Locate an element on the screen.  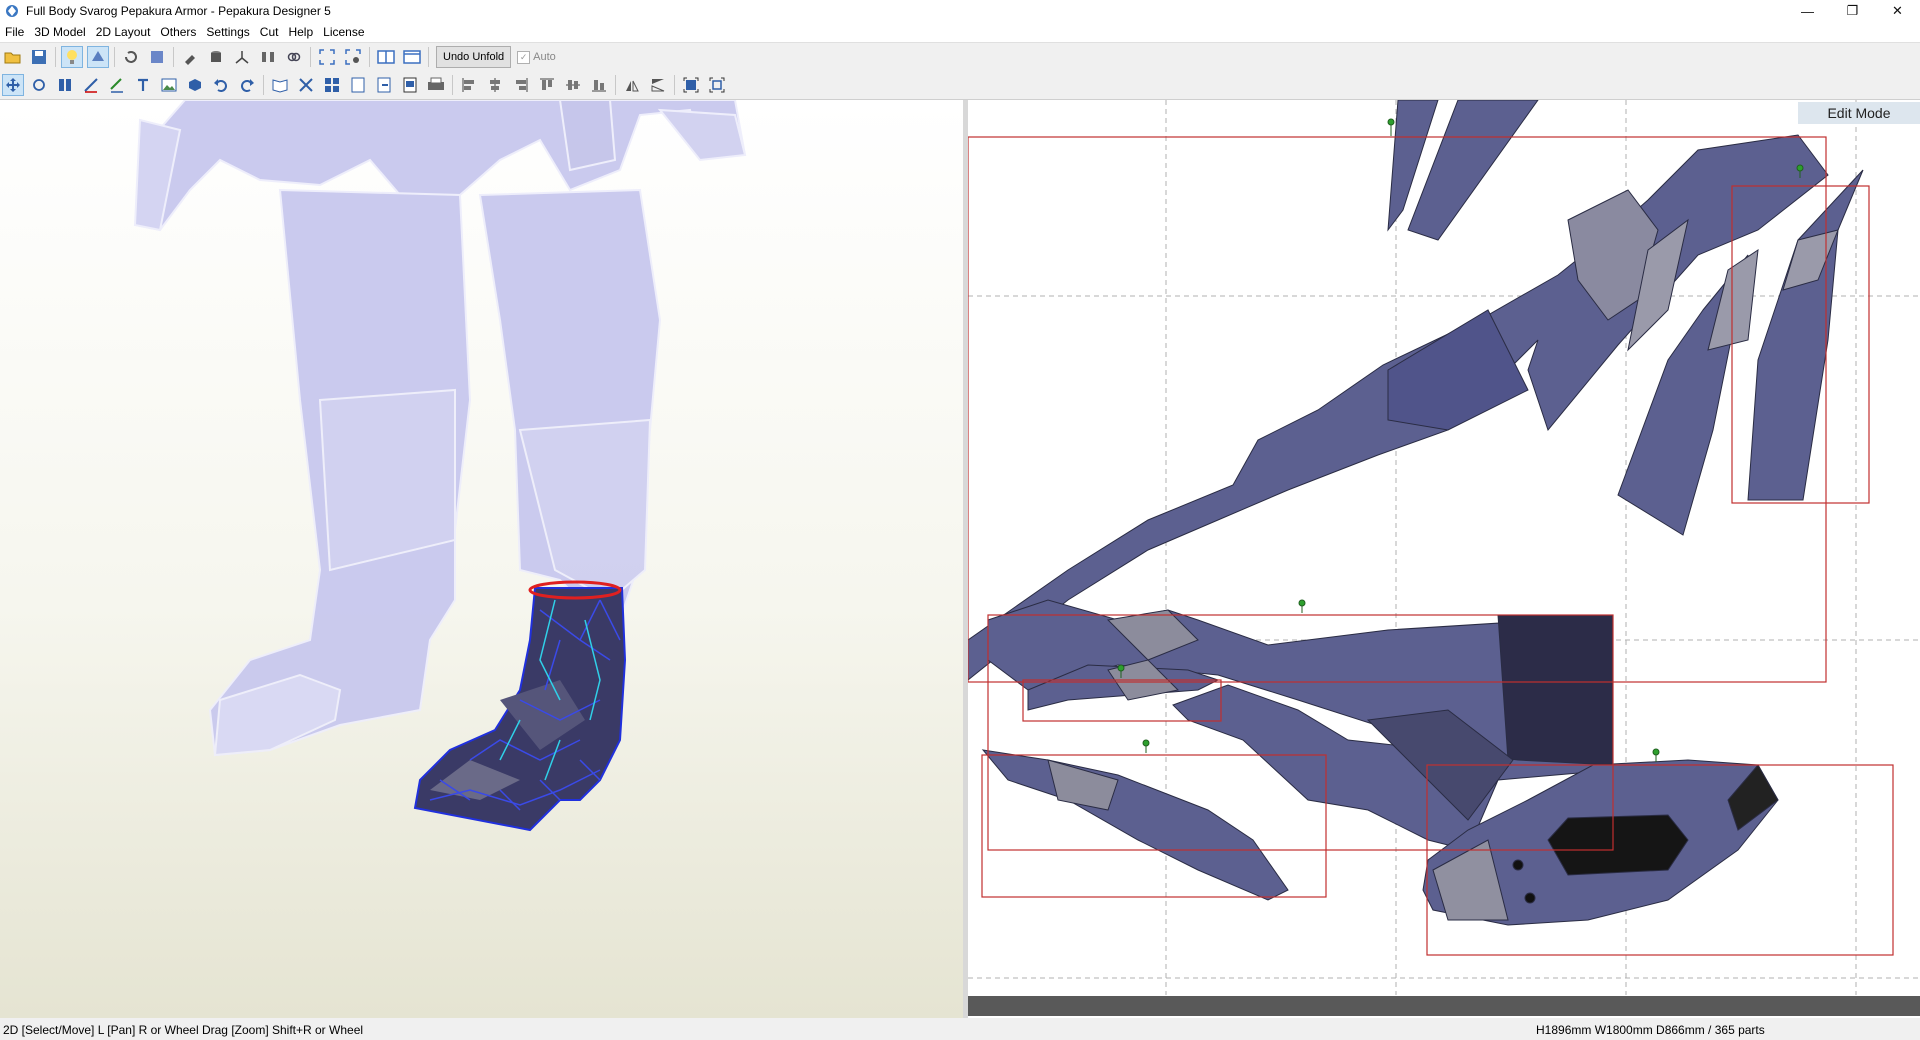
menu-2d-layout: 2D Layout is located at coordinates (123, 32).